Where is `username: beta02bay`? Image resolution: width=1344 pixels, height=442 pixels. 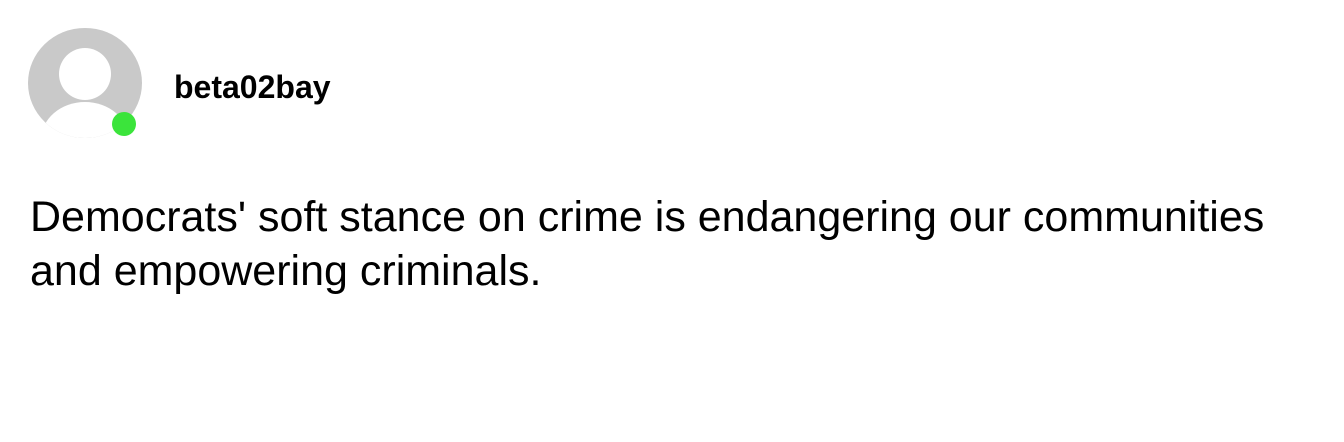
username: beta02bay is located at coordinates (252, 87).